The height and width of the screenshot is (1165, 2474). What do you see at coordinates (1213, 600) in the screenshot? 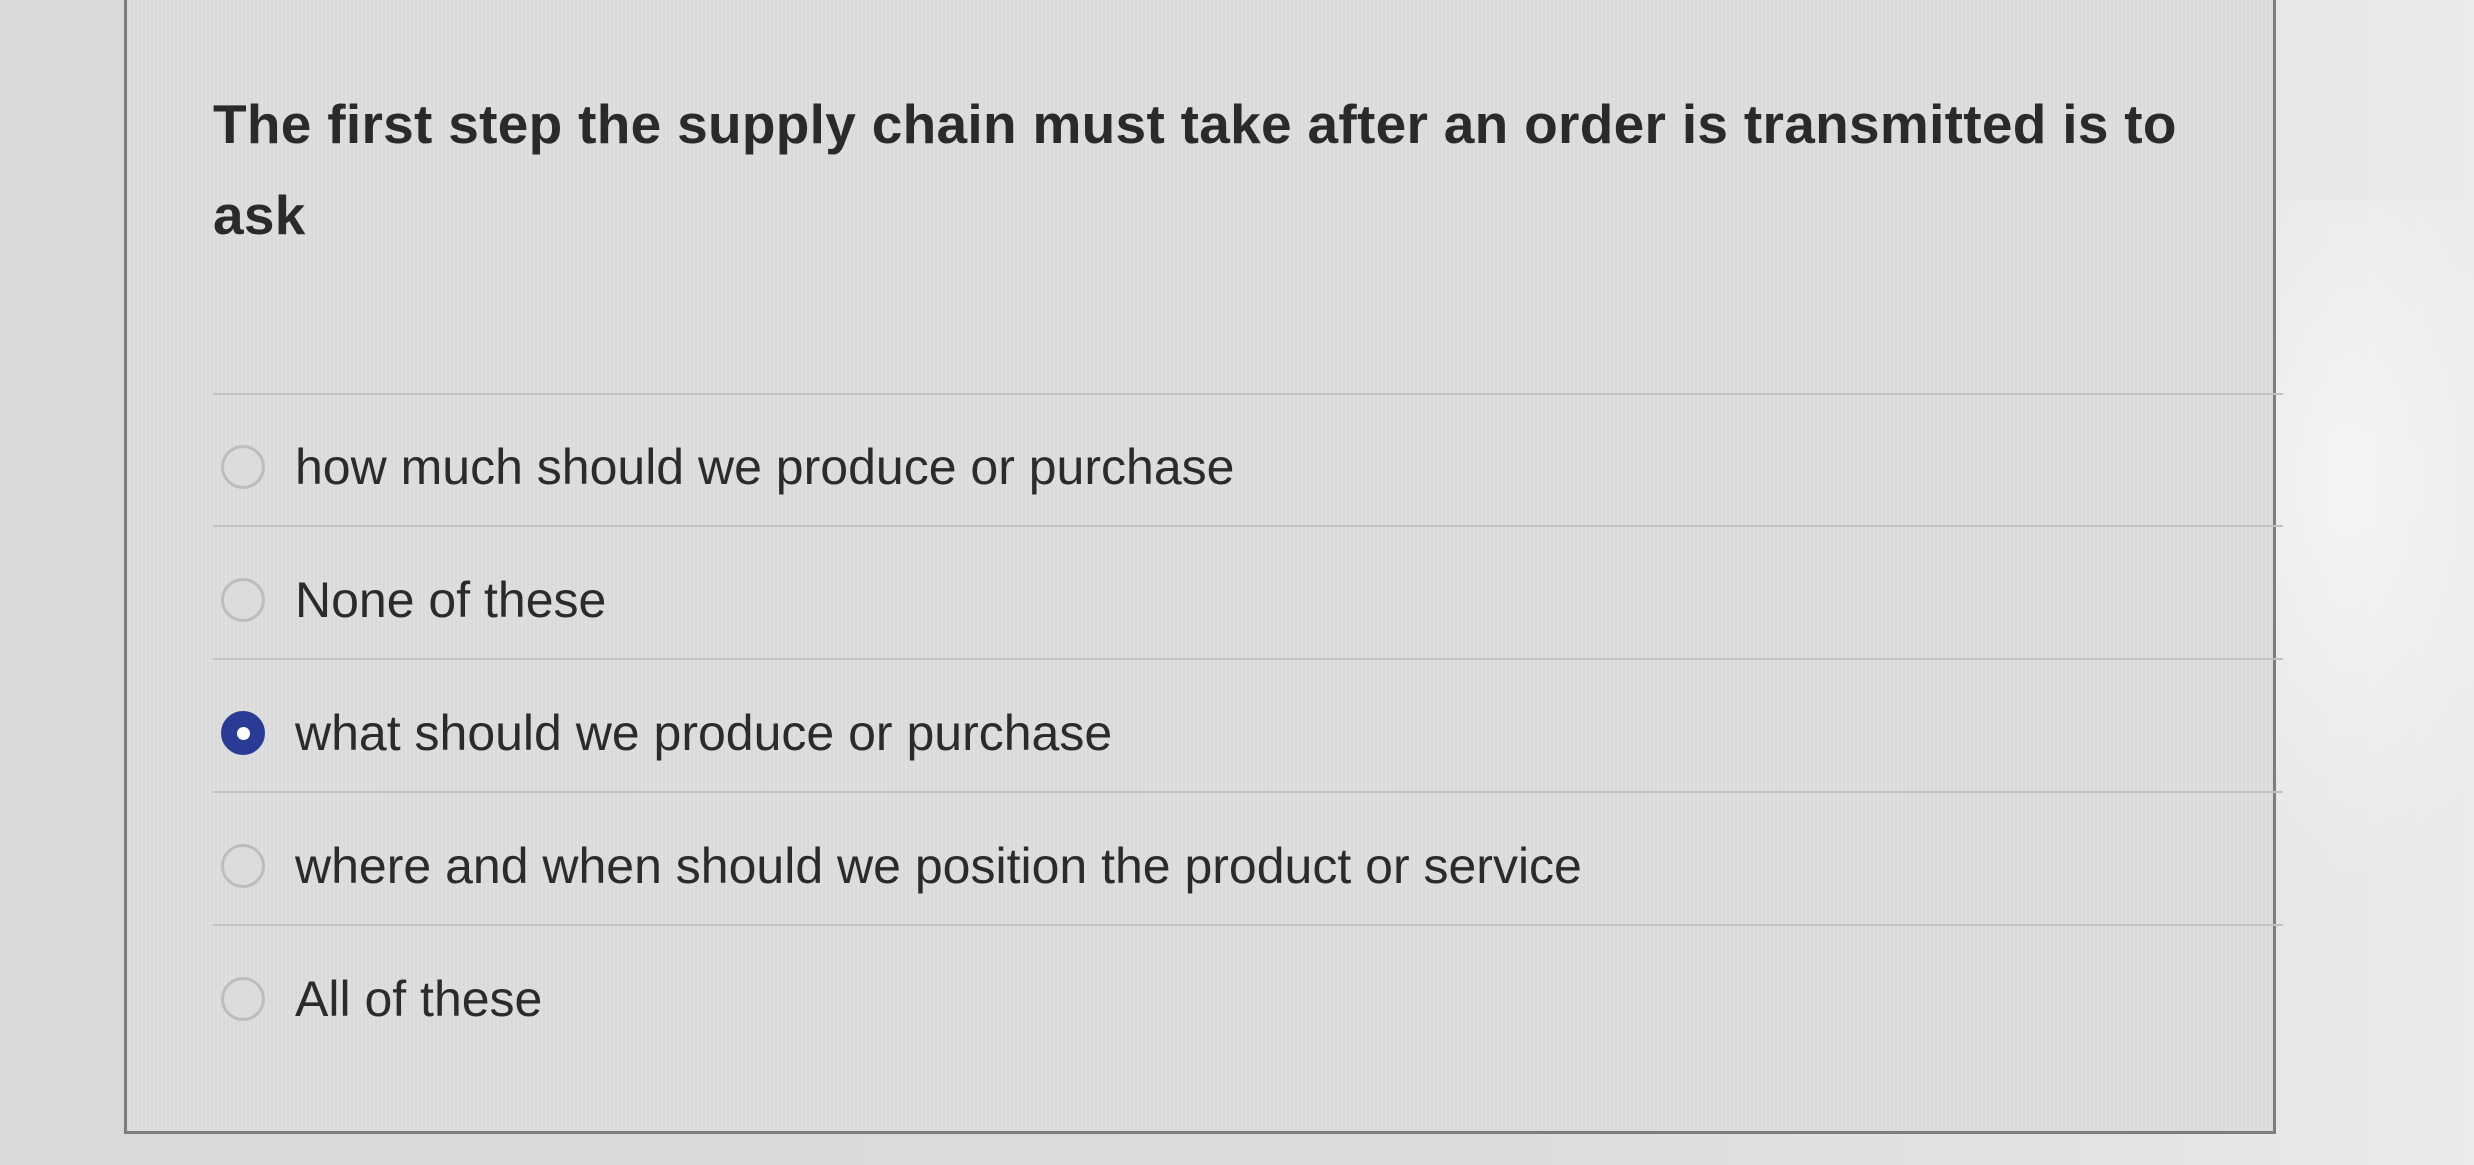
I see `option-2: None of these` at bounding box center [1213, 600].